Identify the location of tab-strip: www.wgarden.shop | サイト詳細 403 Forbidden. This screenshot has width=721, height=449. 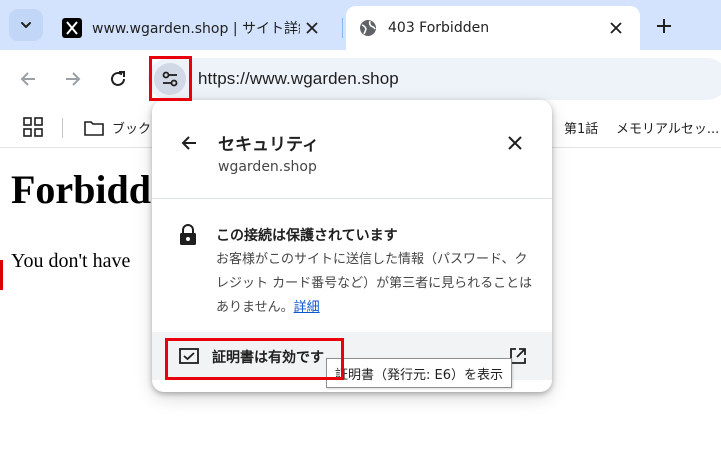
(360, 25).